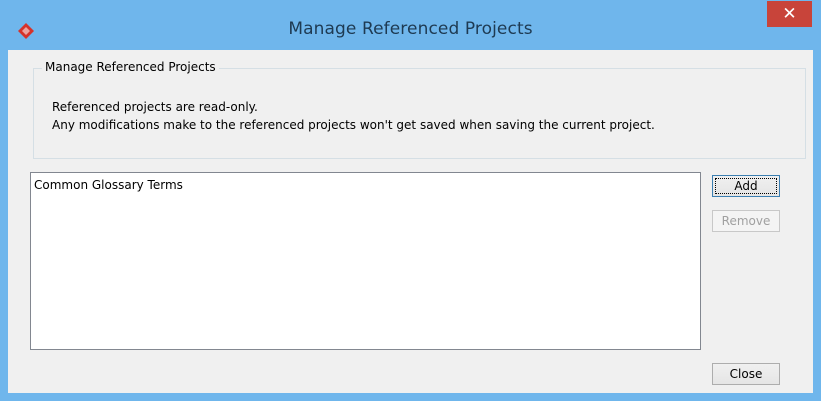 Image resolution: width=821 pixels, height=401 pixels. I want to click on focus-rect, so click(746, 186).